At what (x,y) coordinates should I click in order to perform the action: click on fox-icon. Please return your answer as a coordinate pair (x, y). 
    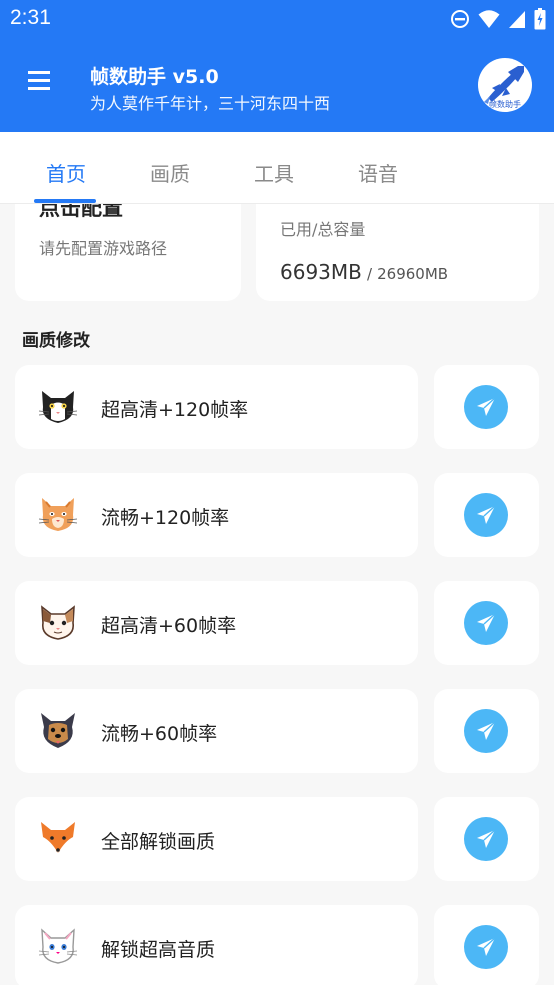
    Looking at the image, I should click on (58, 837).